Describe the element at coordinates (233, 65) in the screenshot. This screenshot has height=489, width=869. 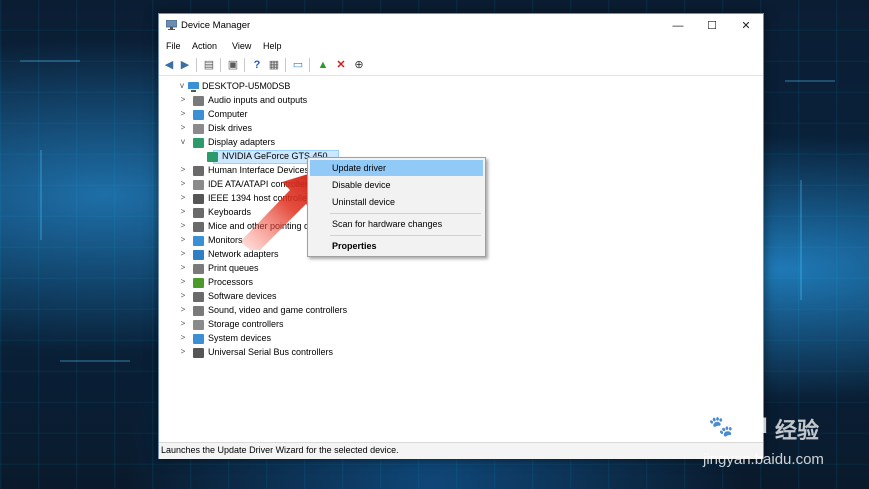
I see `properties-icon: ▣` at that location.